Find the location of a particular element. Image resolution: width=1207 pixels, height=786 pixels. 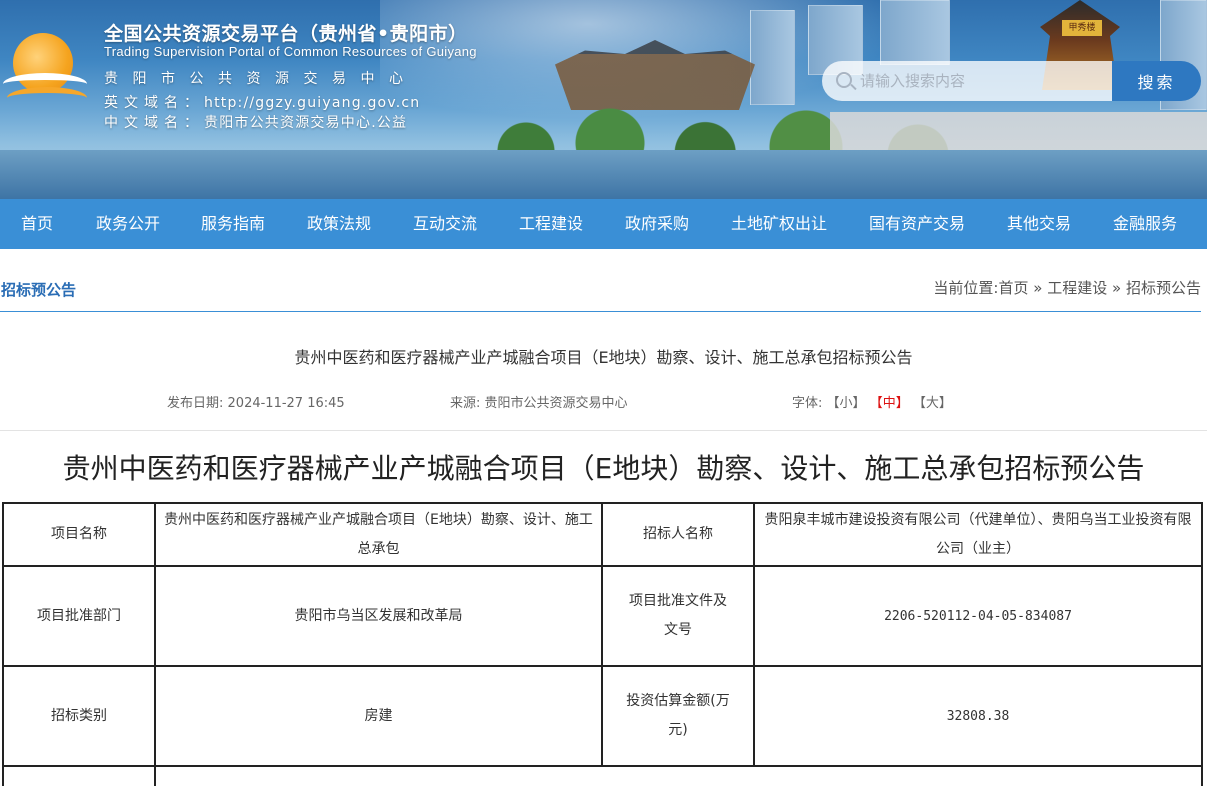

section-bar: 招标预公告 当前位置:首页 » 工程建设 » 招标预公告 is located at coordinates (600, 288).